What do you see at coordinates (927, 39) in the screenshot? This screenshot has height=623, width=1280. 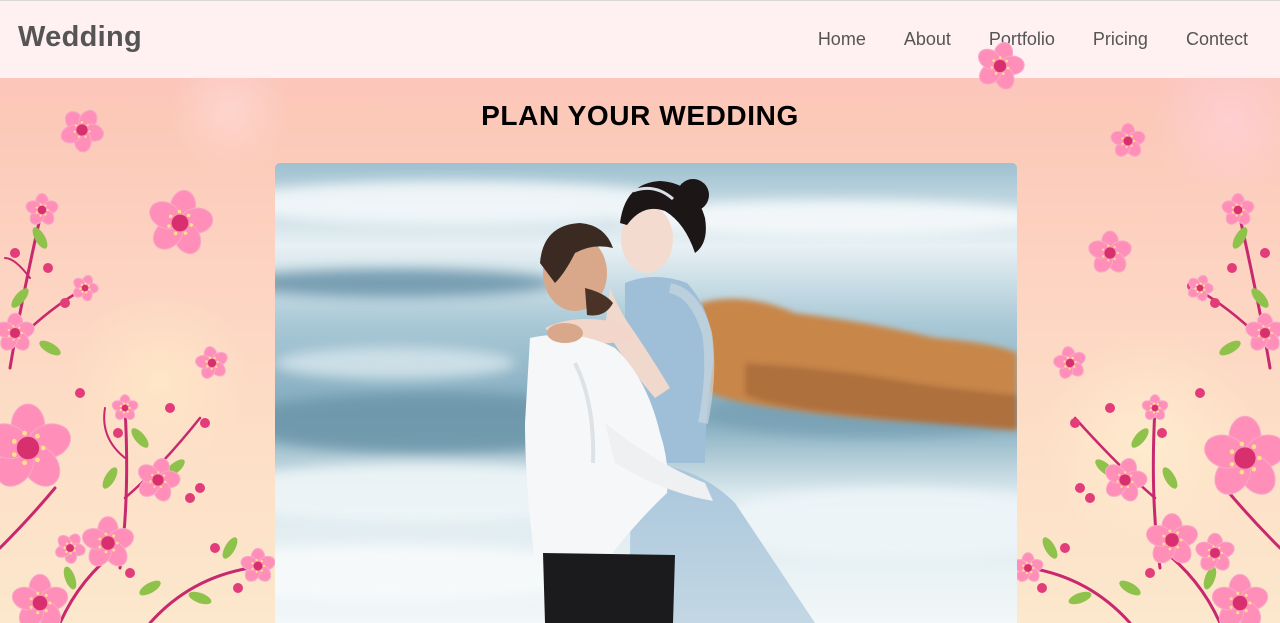 I see `nav-about-link: About` at bounding box center [927, 39].